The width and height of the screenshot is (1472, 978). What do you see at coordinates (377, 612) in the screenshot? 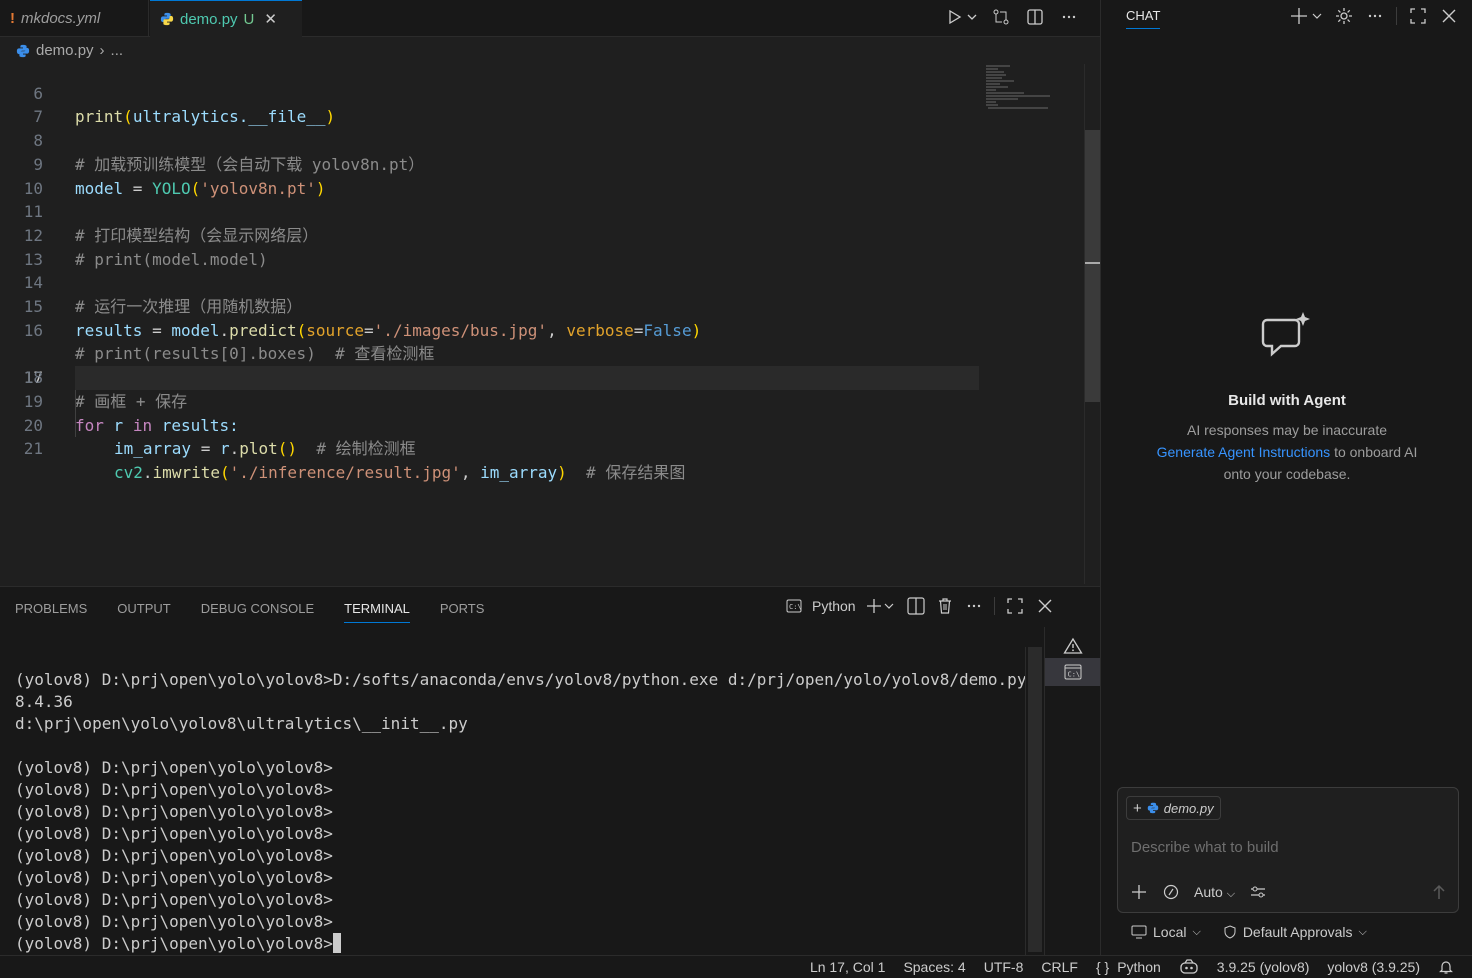
I see `tab-terminal: TERMINAL` at bounding box center [377, 612].